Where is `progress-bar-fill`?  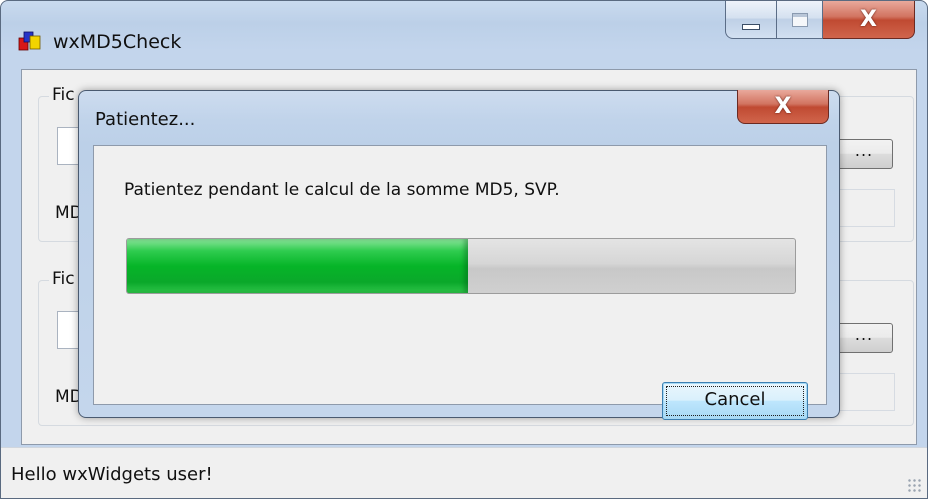 progress-bar-fill is located at coordinates (297, 266).